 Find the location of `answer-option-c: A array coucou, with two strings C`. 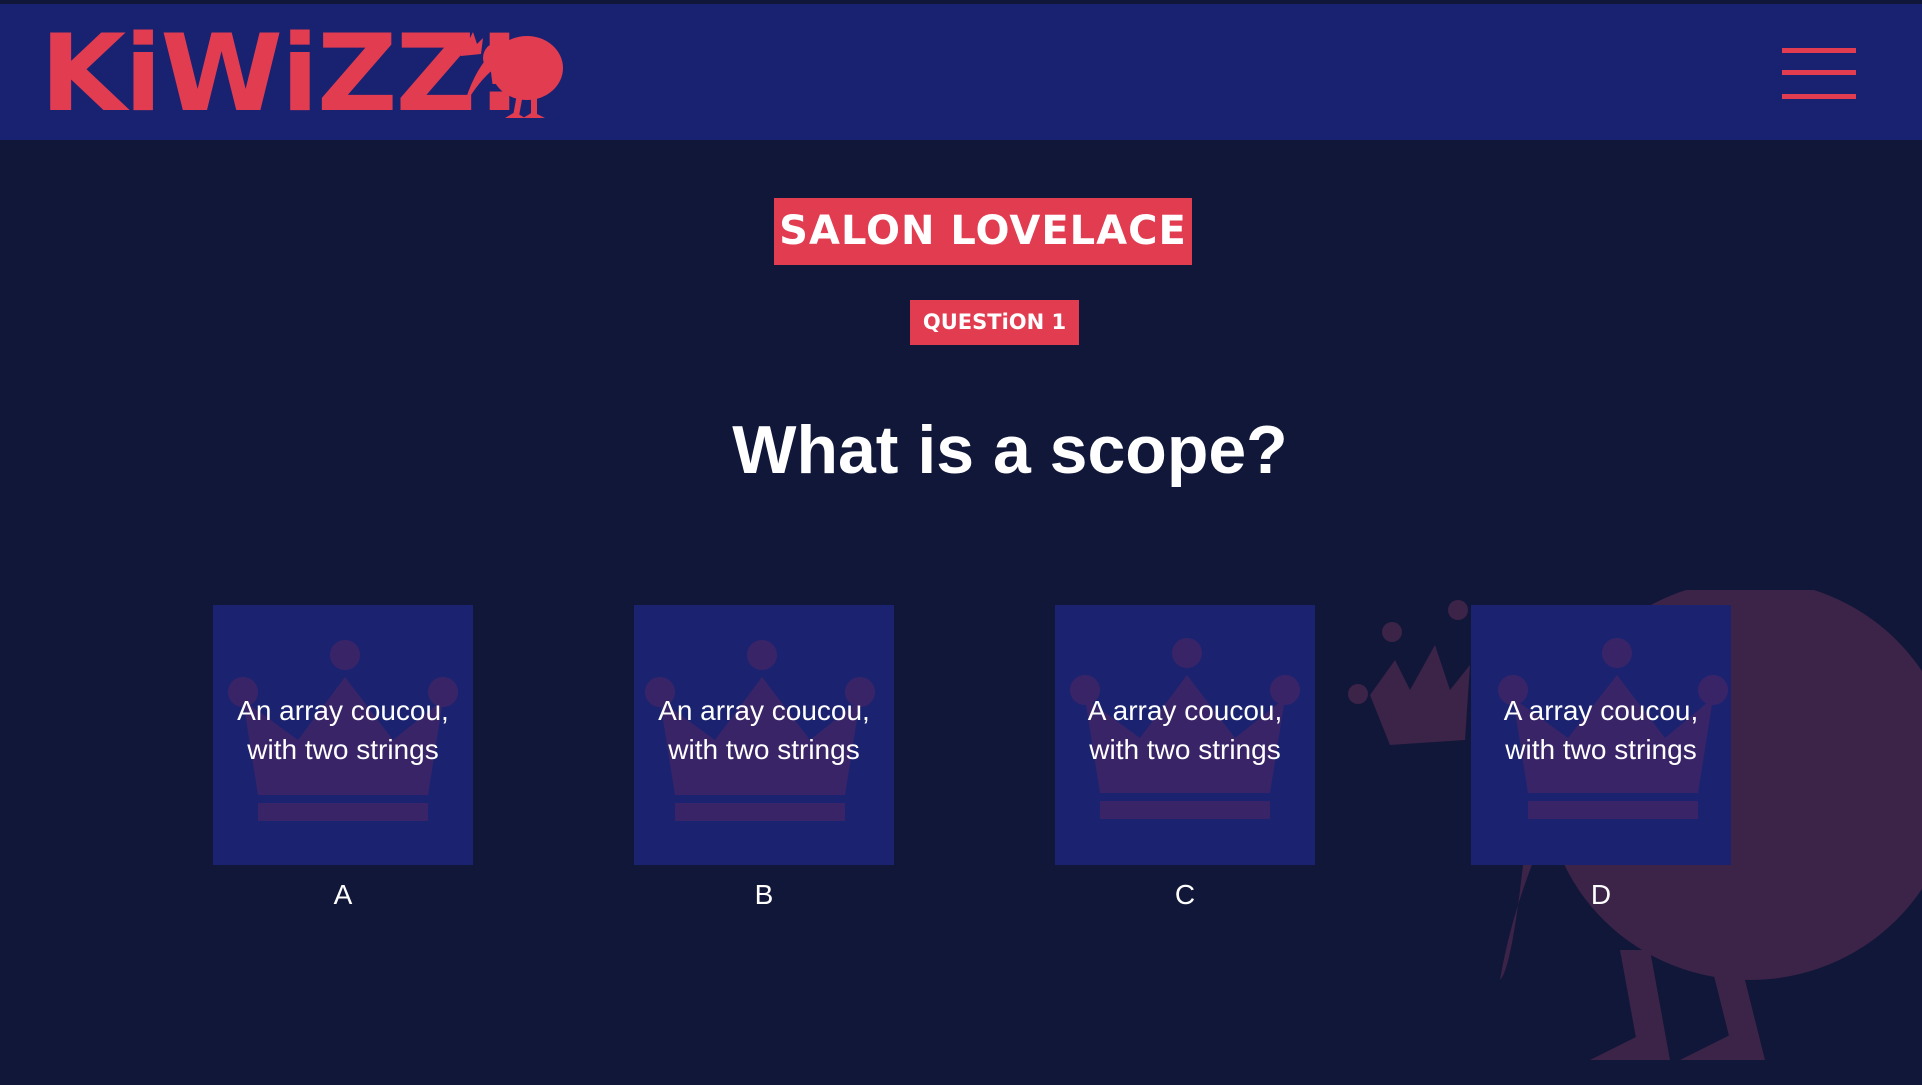

answer-option-c: A array coucou, with two strings C is located at coordinates (1185, 759).